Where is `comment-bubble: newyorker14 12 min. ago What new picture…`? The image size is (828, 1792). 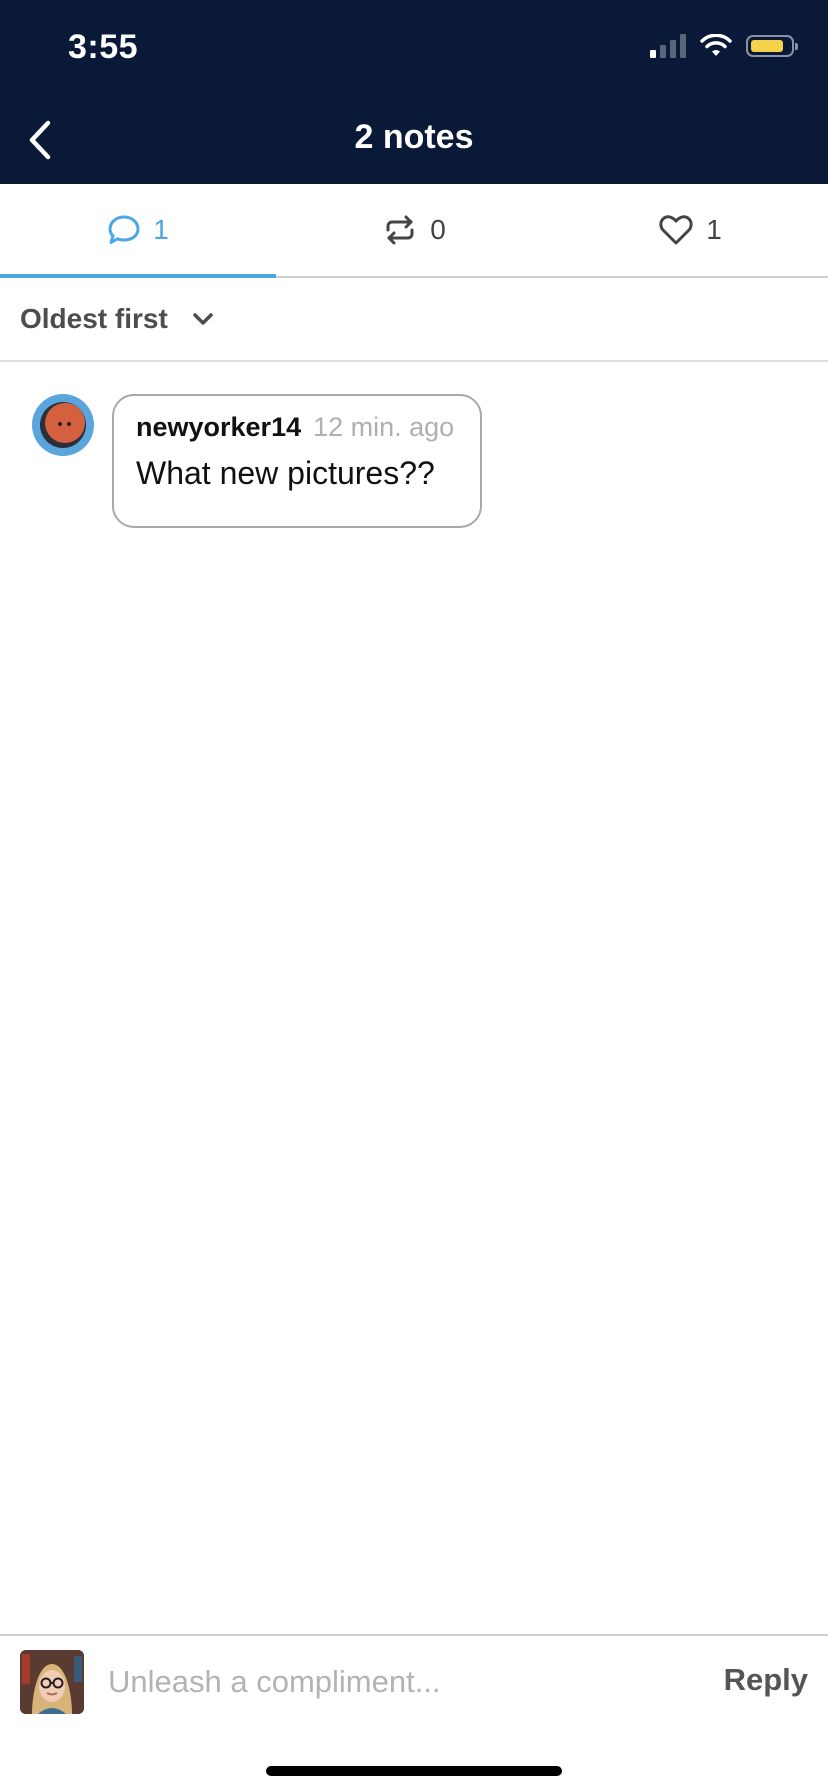 comment-bubble: newyorker14 12 min. ago What new picture… is located at coordinates (297, 461).